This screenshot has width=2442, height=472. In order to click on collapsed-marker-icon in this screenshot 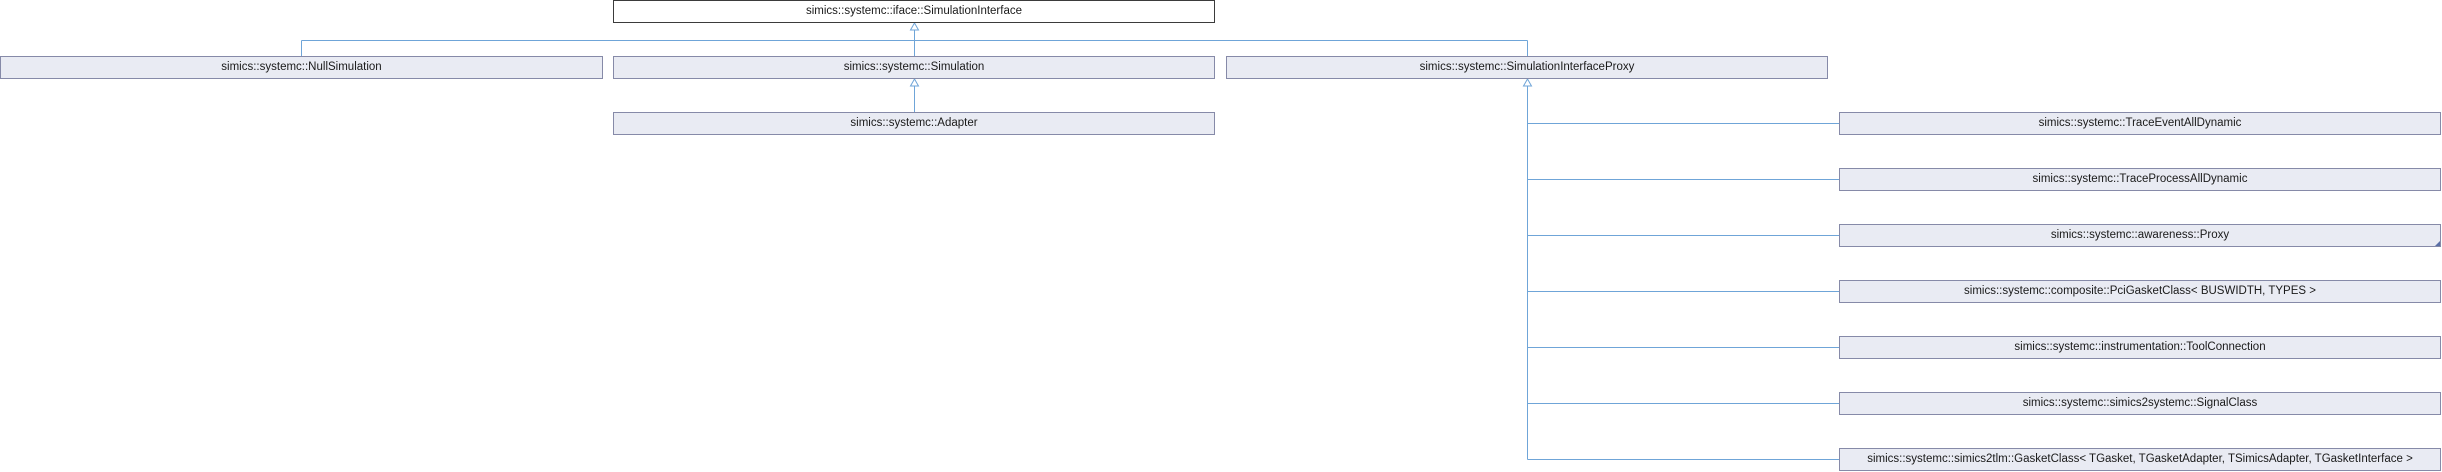, I will do `click(2437, 243)`.